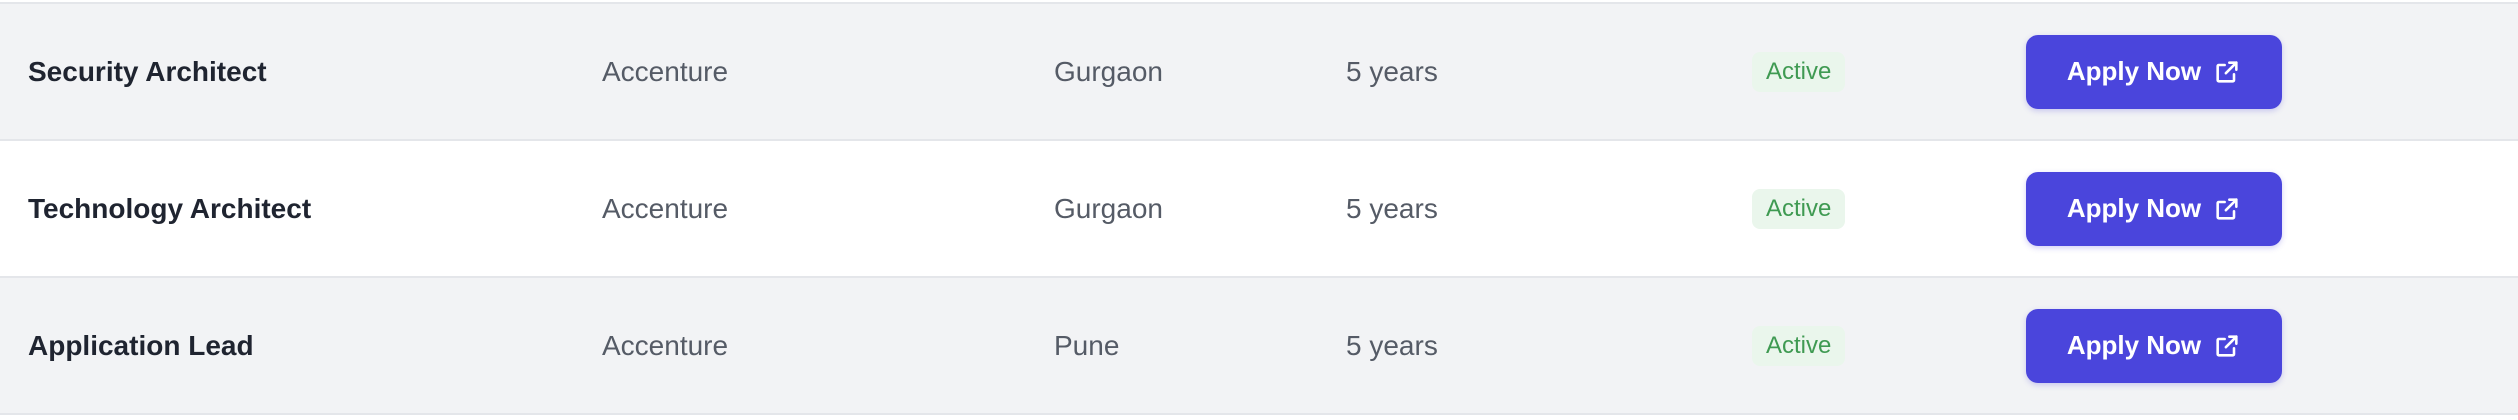 The height and width of the screenshot is (420, 2518). What do you see at coordinates (1087, 345) in the screenshot?
I see `job-location: Pune` at bounding box center [1087, 345].